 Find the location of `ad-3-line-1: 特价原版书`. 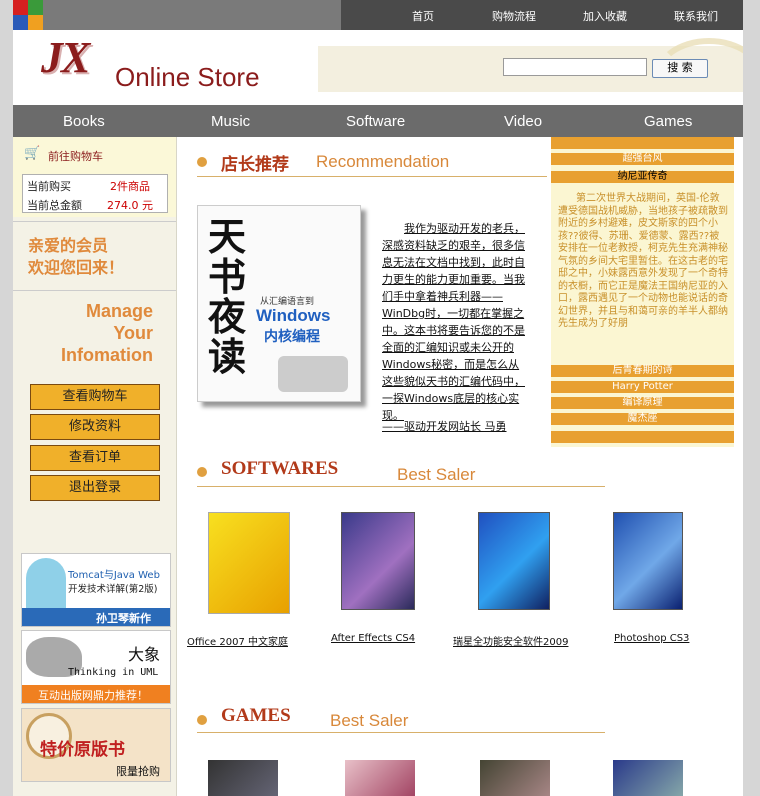

ad-3-line-1: 特价原版书 is located at coordinates (82, 750).